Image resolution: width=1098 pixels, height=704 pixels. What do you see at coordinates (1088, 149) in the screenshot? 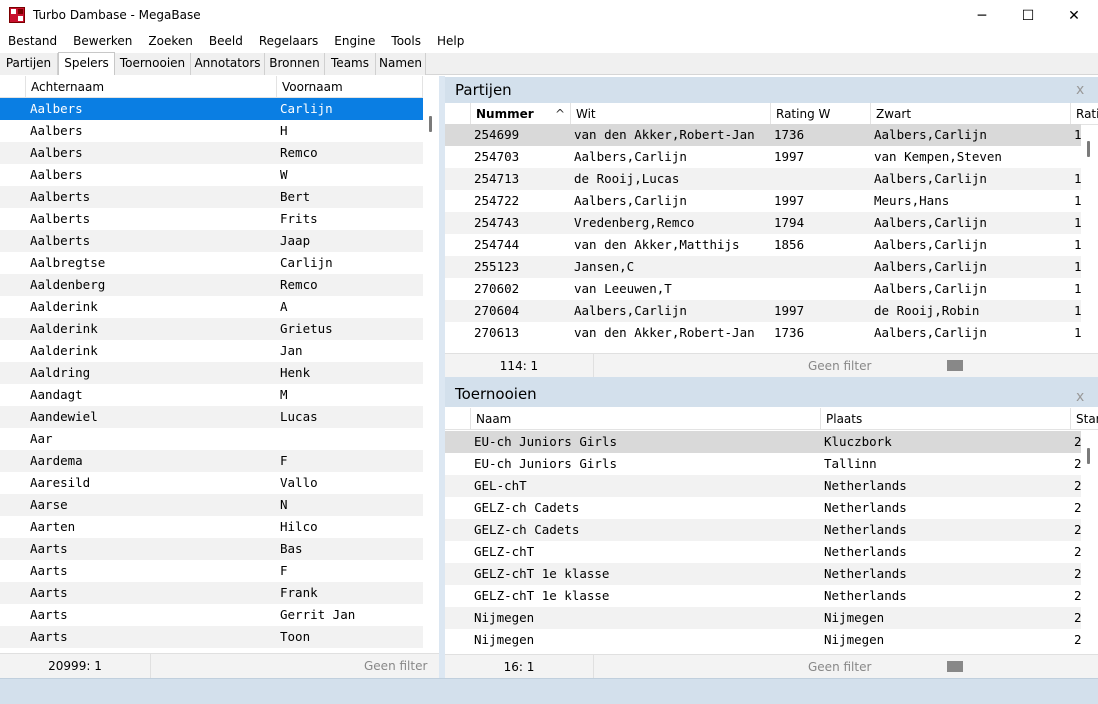
I see `games-scrollbar-thumb` at bounding box center [1088, 149].